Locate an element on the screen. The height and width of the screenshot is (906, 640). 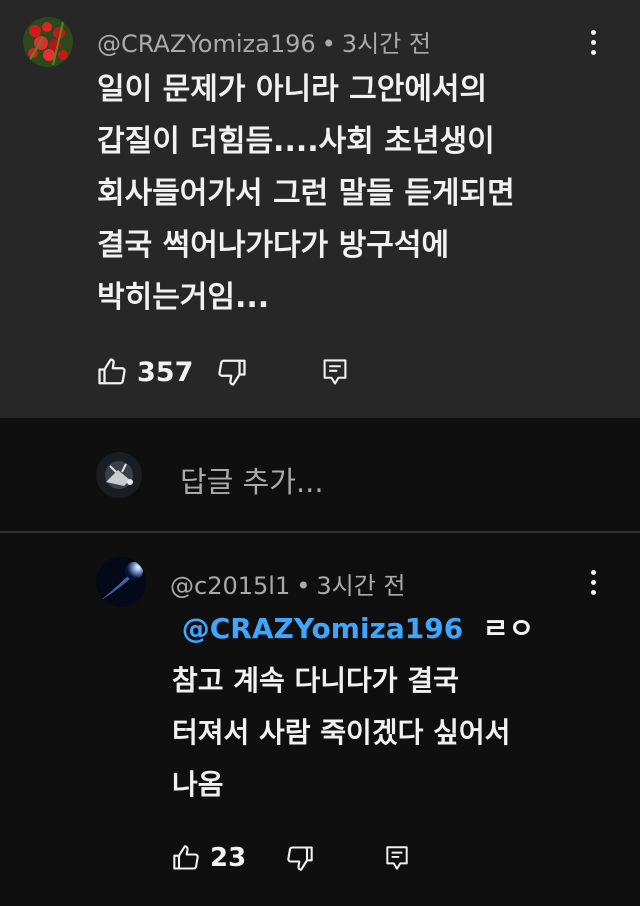
reply-line: 참고 계속 다니다가 결국 is located at coordinates (315, 680).